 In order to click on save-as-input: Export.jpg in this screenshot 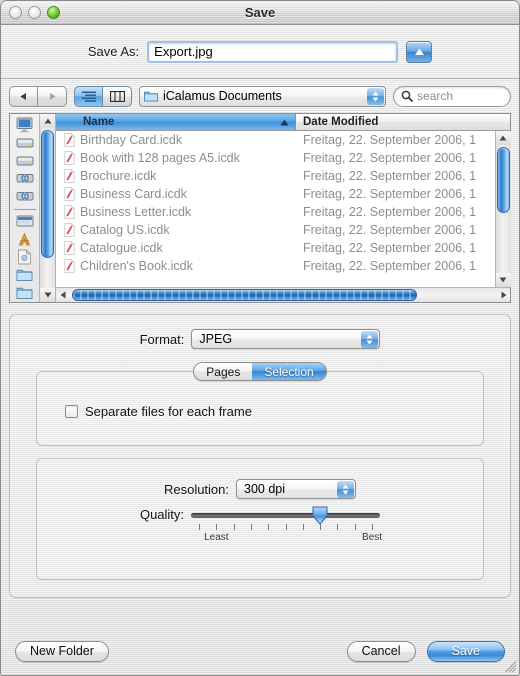, I will do `click(273, 51)`.